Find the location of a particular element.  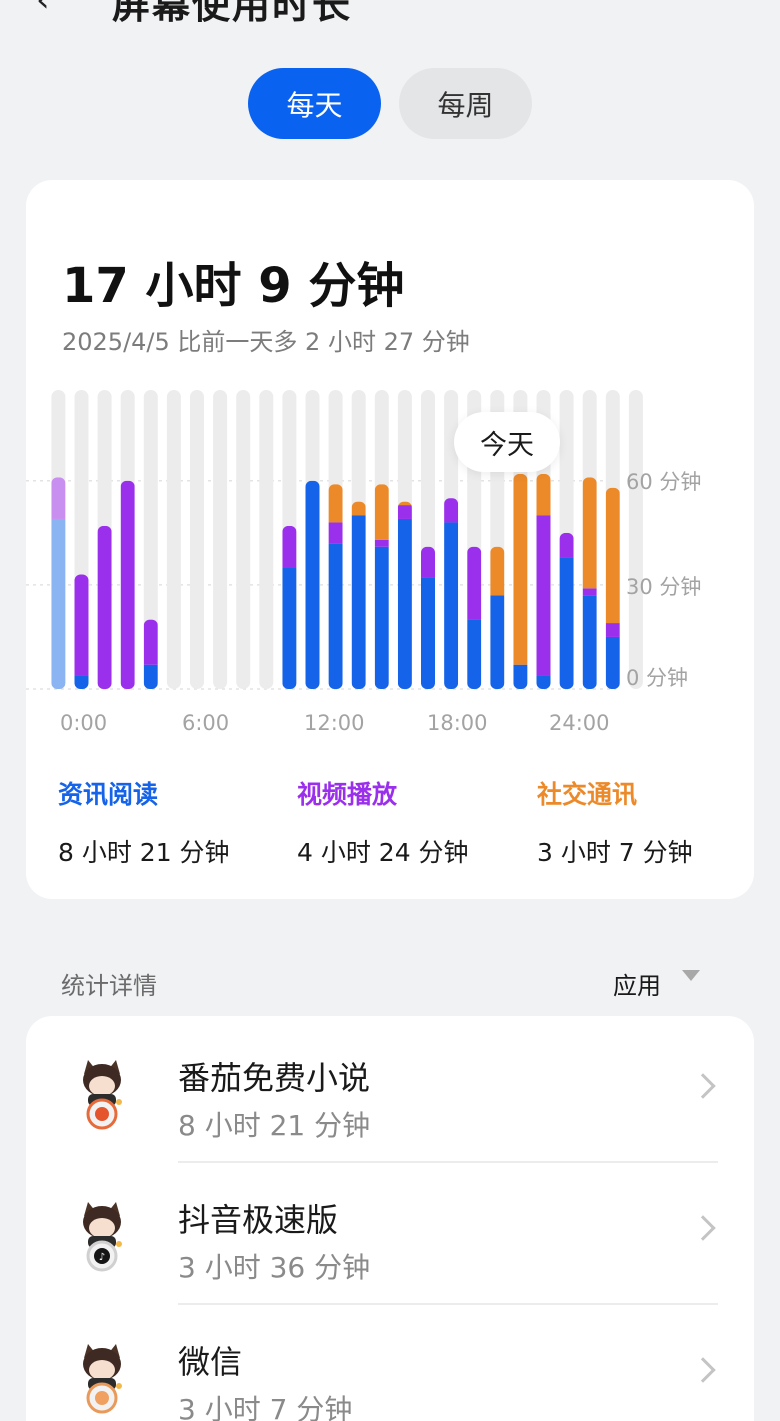

x-tick-label: 24:00 is located at coordinates (579, 723).